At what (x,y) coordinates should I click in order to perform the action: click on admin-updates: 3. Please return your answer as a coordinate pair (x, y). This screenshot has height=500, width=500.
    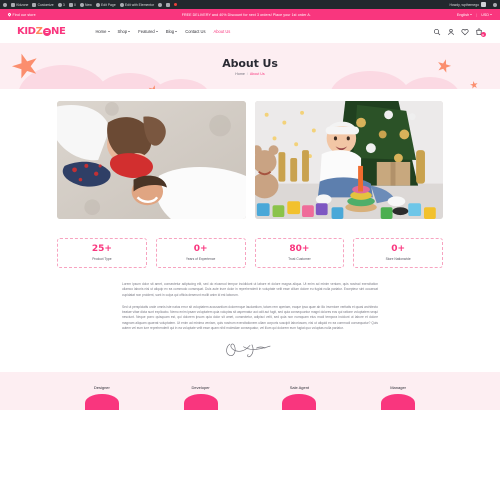
    Looking at the image, I should click on (61, 4).